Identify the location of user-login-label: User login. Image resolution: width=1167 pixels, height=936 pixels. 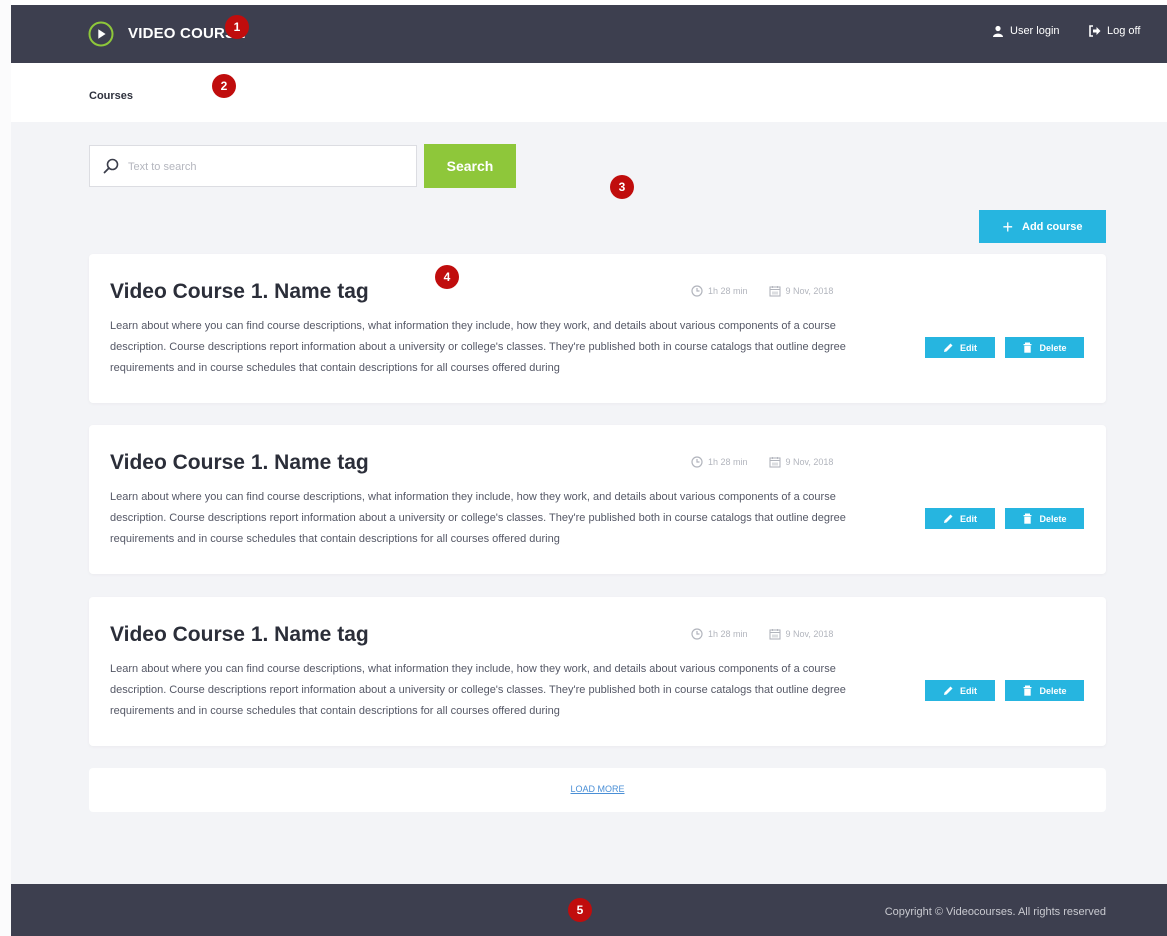
(1035, 31).